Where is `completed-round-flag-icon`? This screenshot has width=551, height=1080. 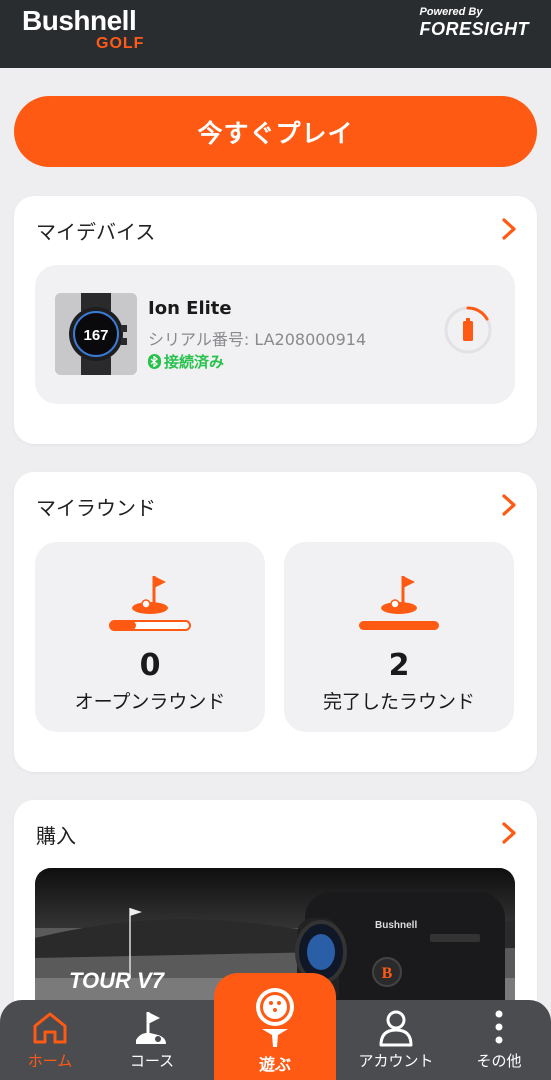 completed-round-flag-icon is located at coordinates (399, 603).